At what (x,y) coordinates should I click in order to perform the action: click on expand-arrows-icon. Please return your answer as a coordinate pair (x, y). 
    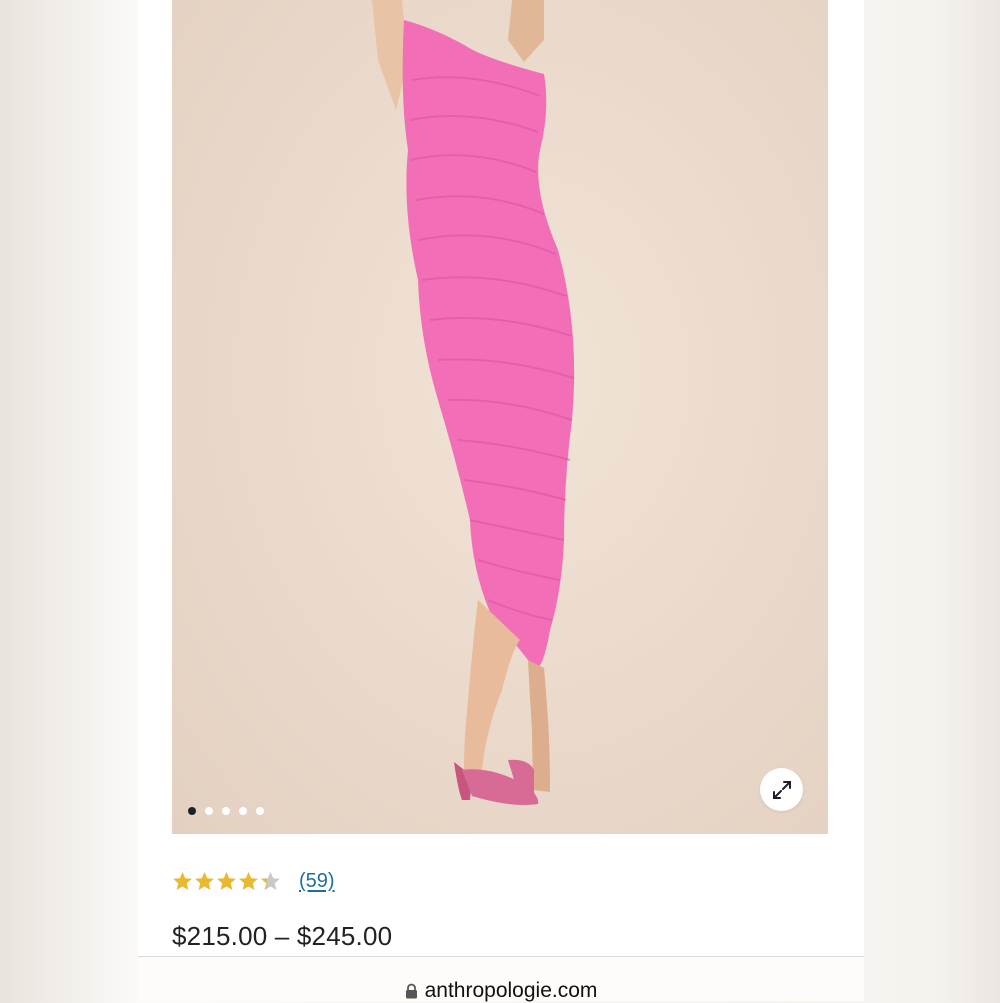
    Looking at the image, I should click on (781, 789).